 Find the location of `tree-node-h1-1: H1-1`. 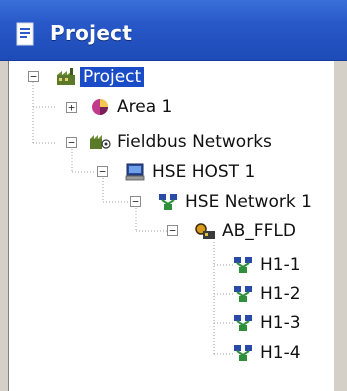

tree-node-h1-1: H1-1 is located at coordinates (266, 265).